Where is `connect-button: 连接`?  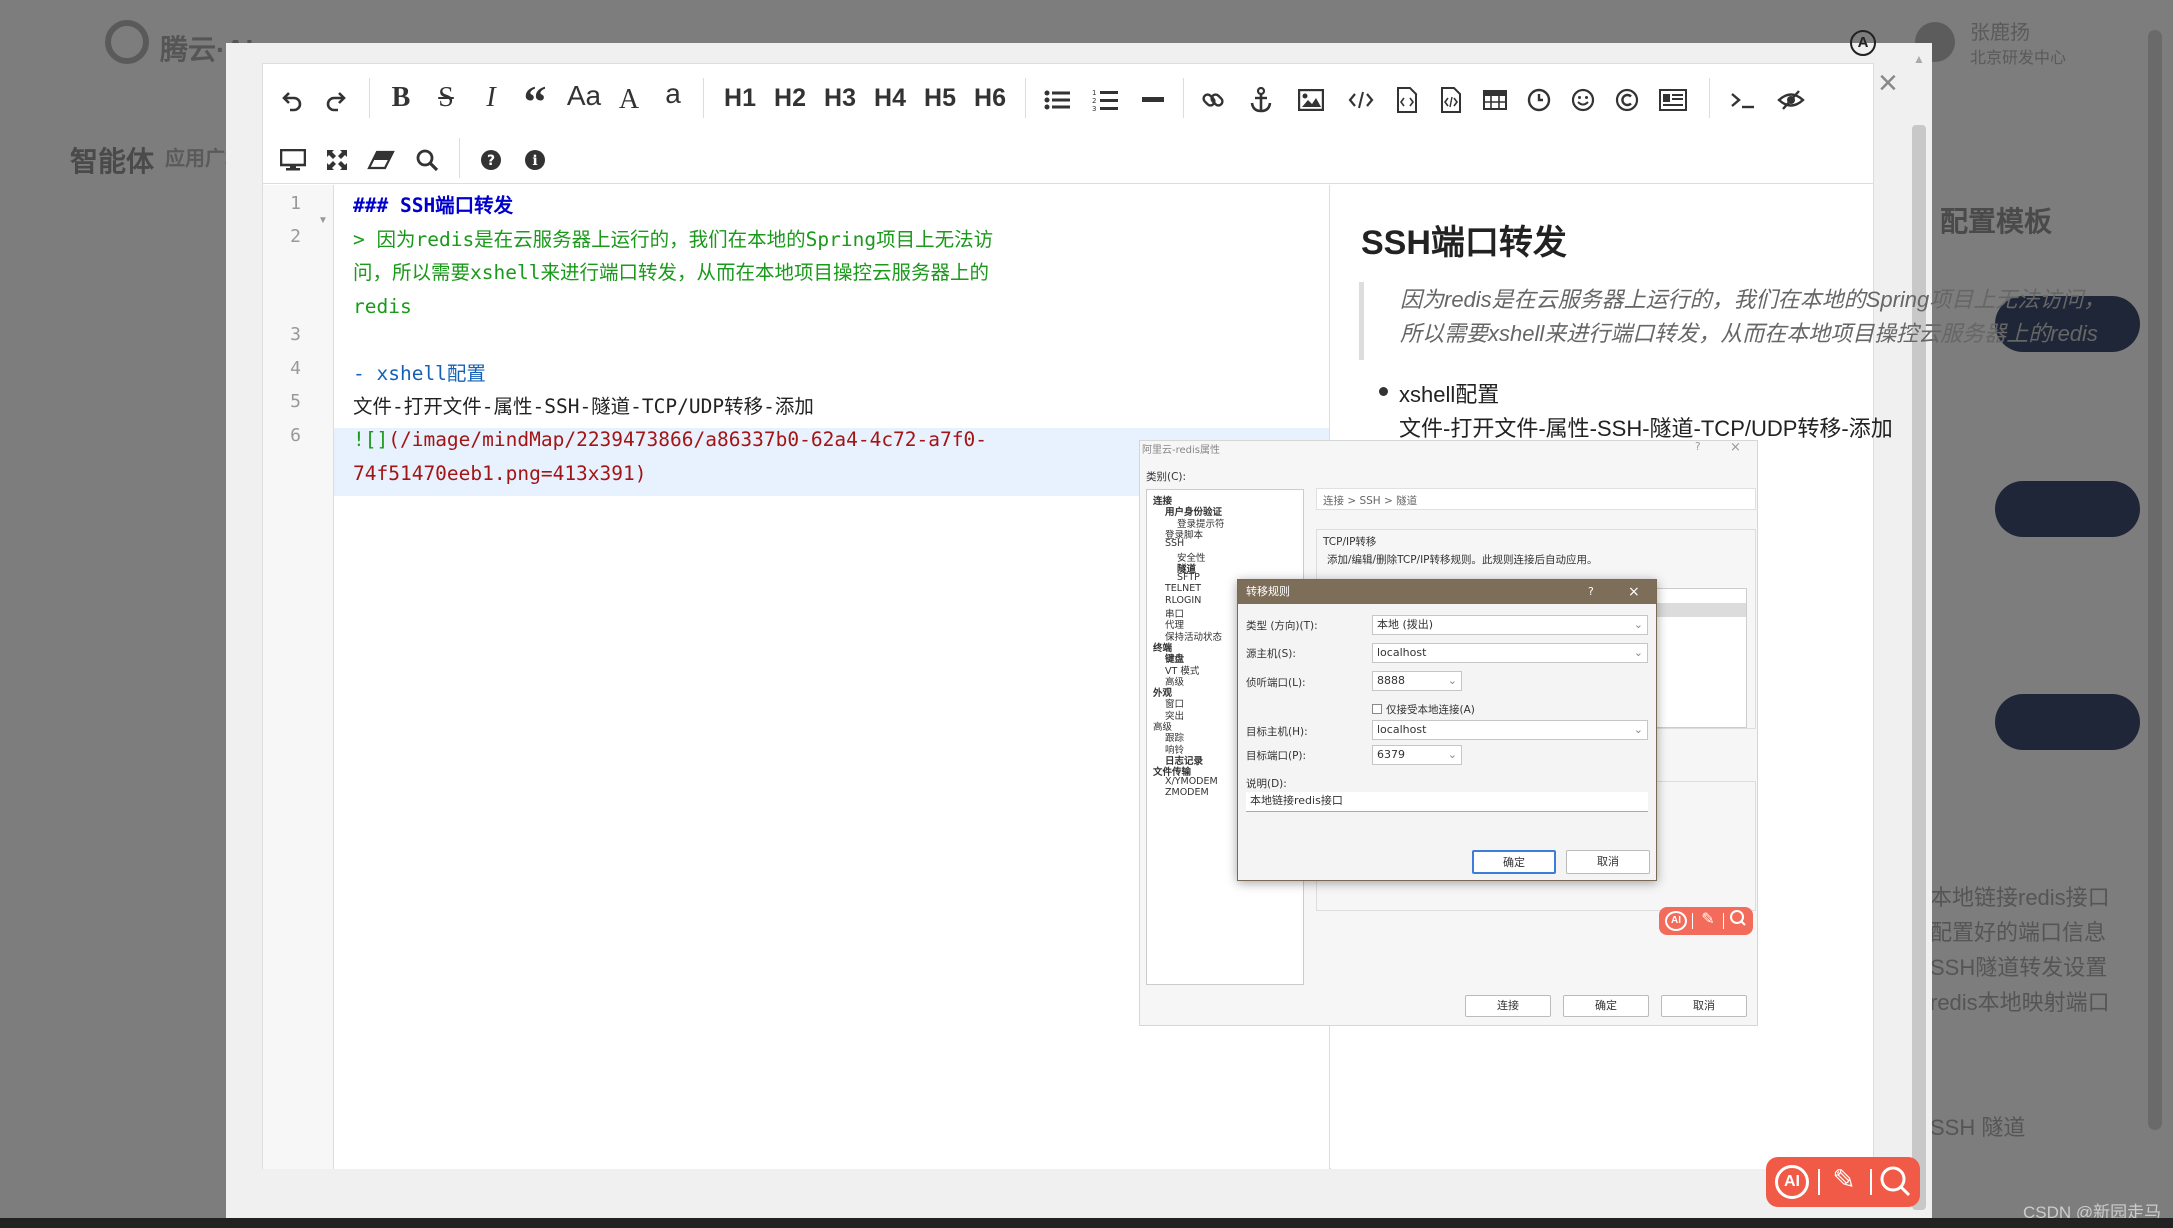 connect-button: 连接 is located at coordinates (1508, 1006).